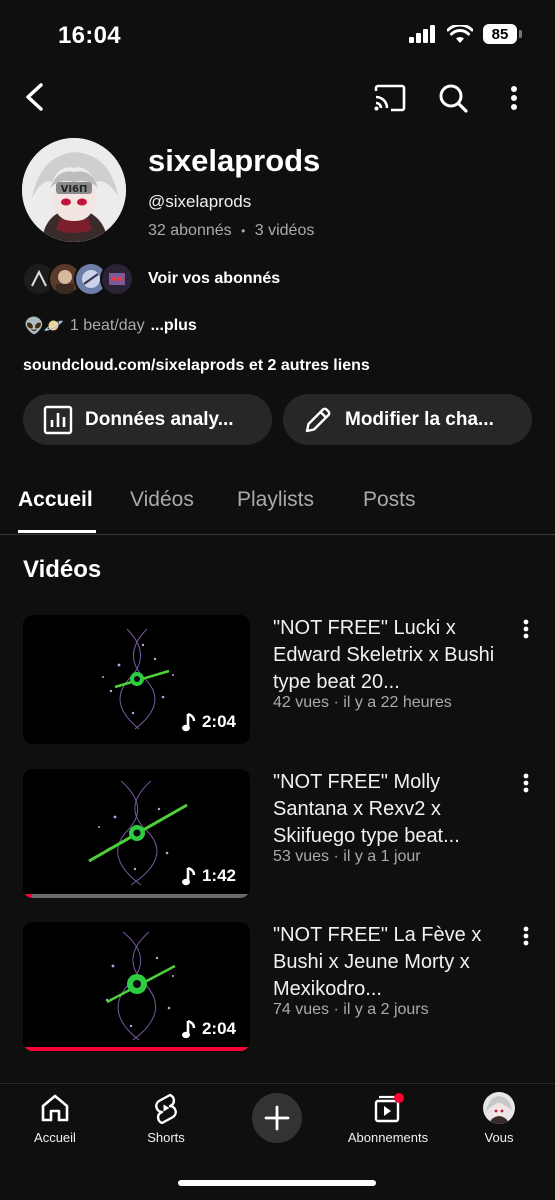 The image size is (555, 1200). I want to click on nav-subscriptions-label: Abonnements, so click(388, 1137).